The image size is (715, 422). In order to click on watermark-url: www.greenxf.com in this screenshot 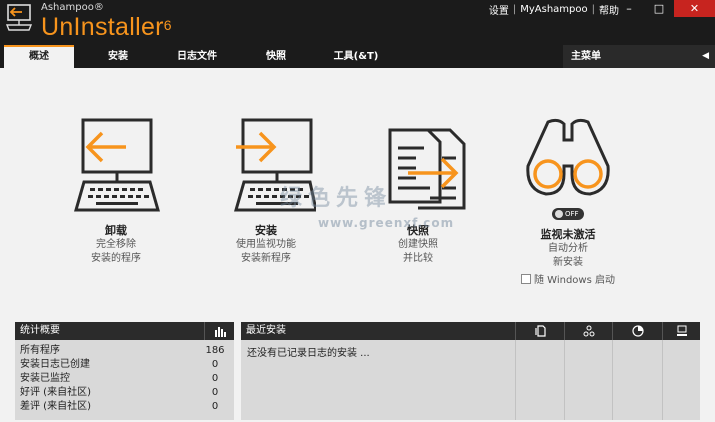, I will do `click(386, 223)`.